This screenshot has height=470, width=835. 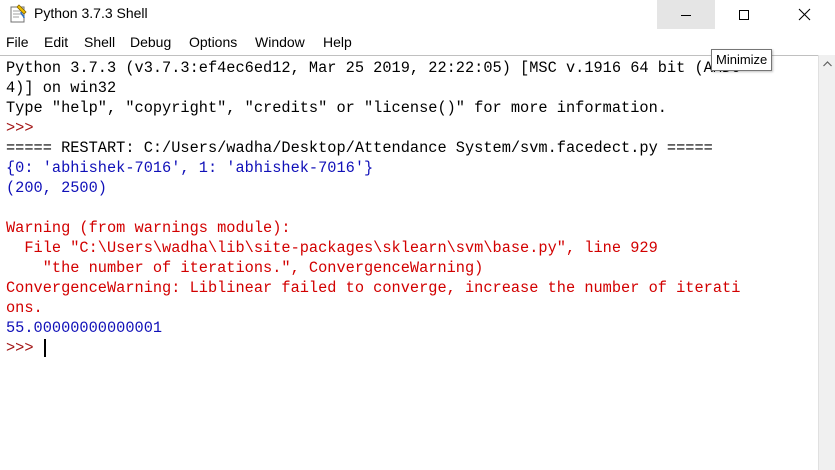 What do you see at coordinates (24, 308) in the screenshot?
I see `shell-error-line: ons.` at bounding box center [24, 308].